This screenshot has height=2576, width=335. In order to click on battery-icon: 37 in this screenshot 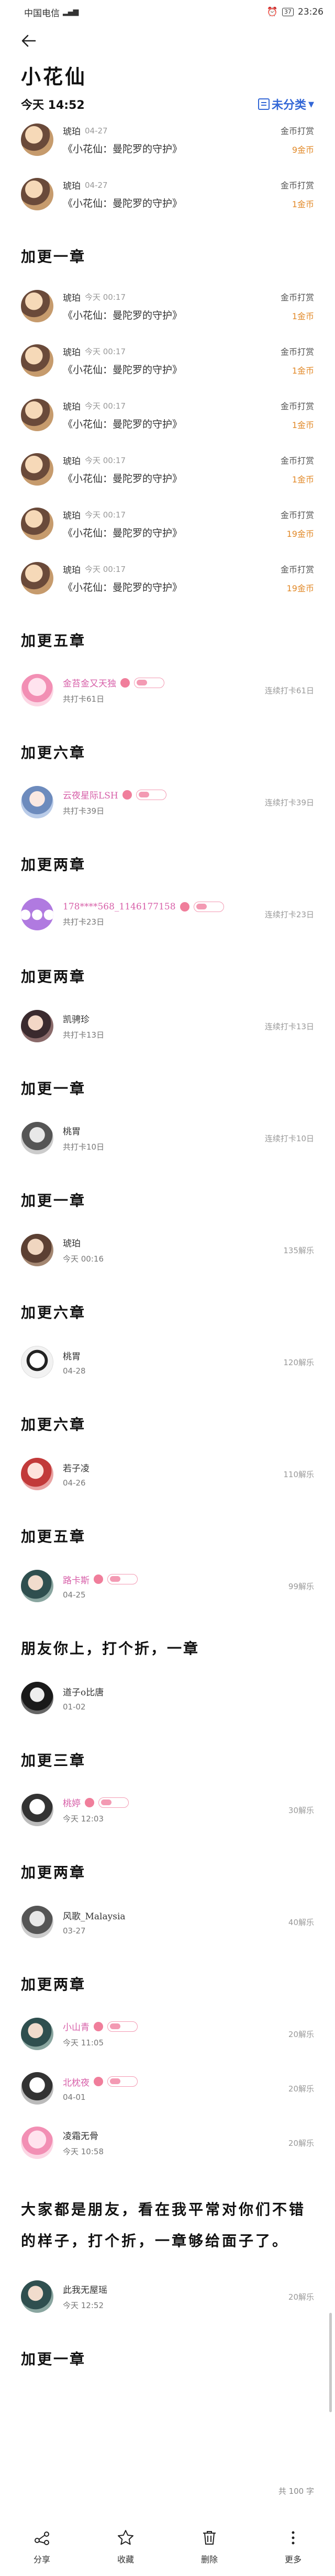, I will do `click(288, 12)`.